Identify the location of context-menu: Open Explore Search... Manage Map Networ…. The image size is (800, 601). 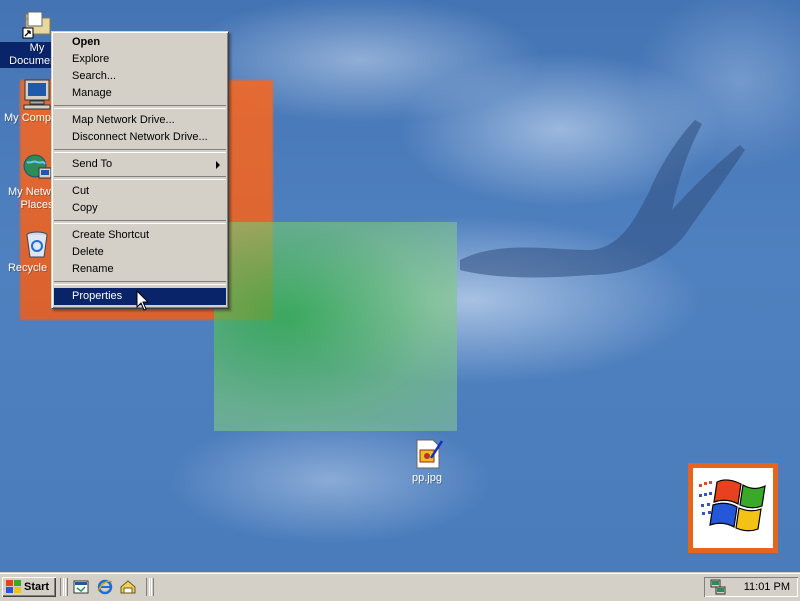
(140, 170).